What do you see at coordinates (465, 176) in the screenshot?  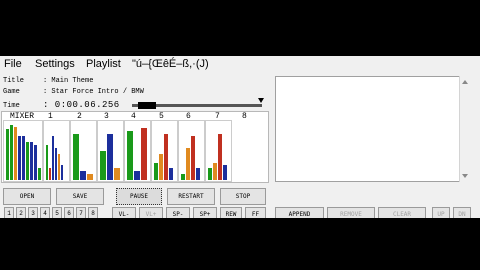 I see `scroll-down-icon` at bounding box center [465, 176].